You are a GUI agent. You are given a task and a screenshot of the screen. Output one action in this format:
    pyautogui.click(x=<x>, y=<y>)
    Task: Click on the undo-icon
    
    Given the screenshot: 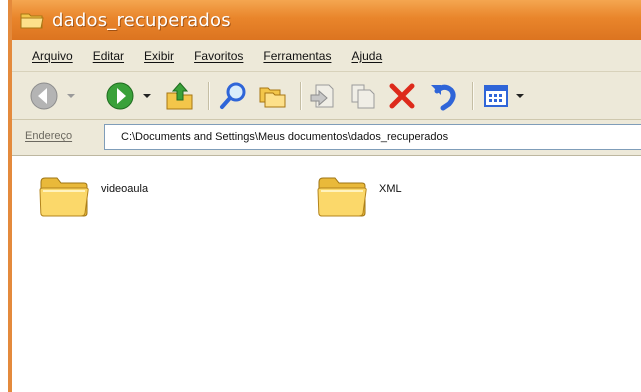 What is the action you would take?
    pyautogui.click(x=443, y=97)
    